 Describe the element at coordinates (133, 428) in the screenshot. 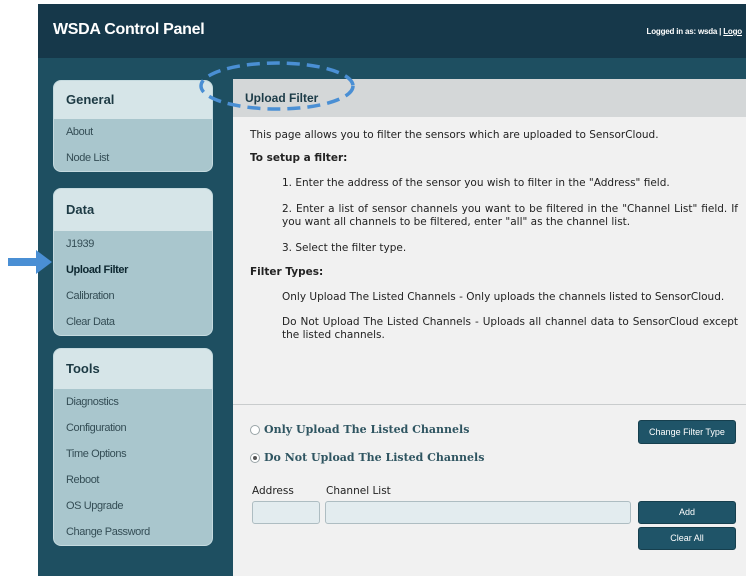

I see `sidebar-item-configuration: Configuration` at that location.